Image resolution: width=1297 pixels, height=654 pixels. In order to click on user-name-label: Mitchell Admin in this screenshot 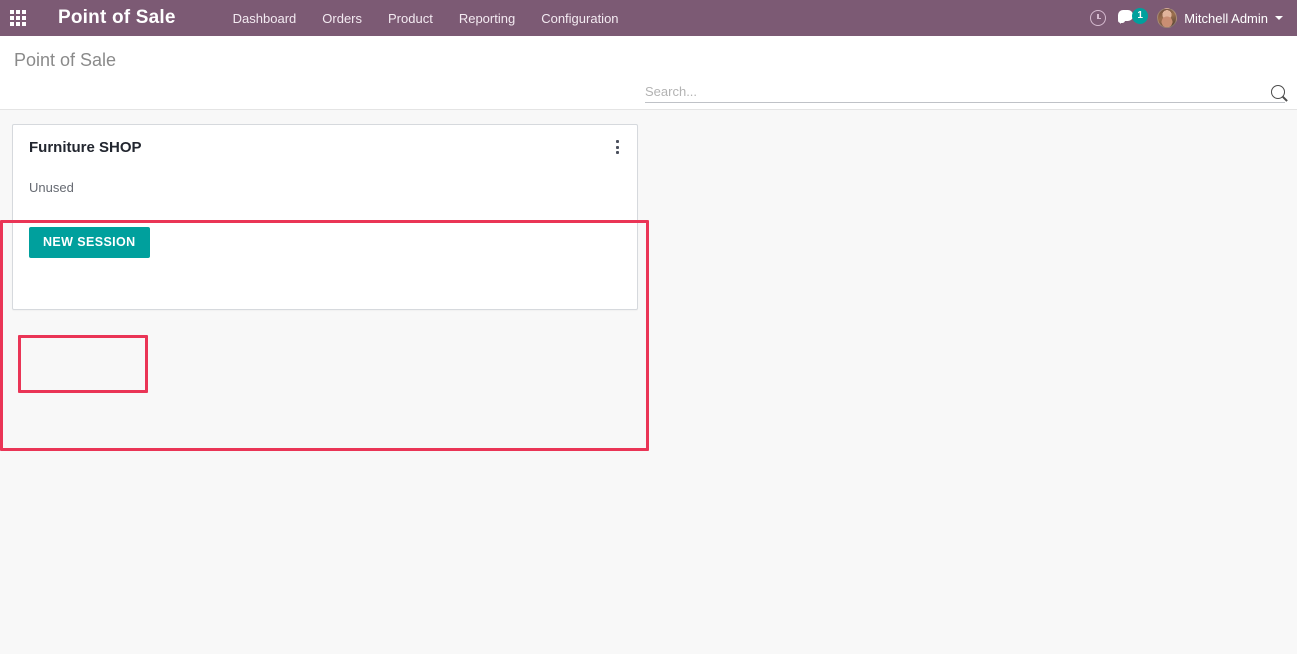, I will do `click(1226, 18)`.